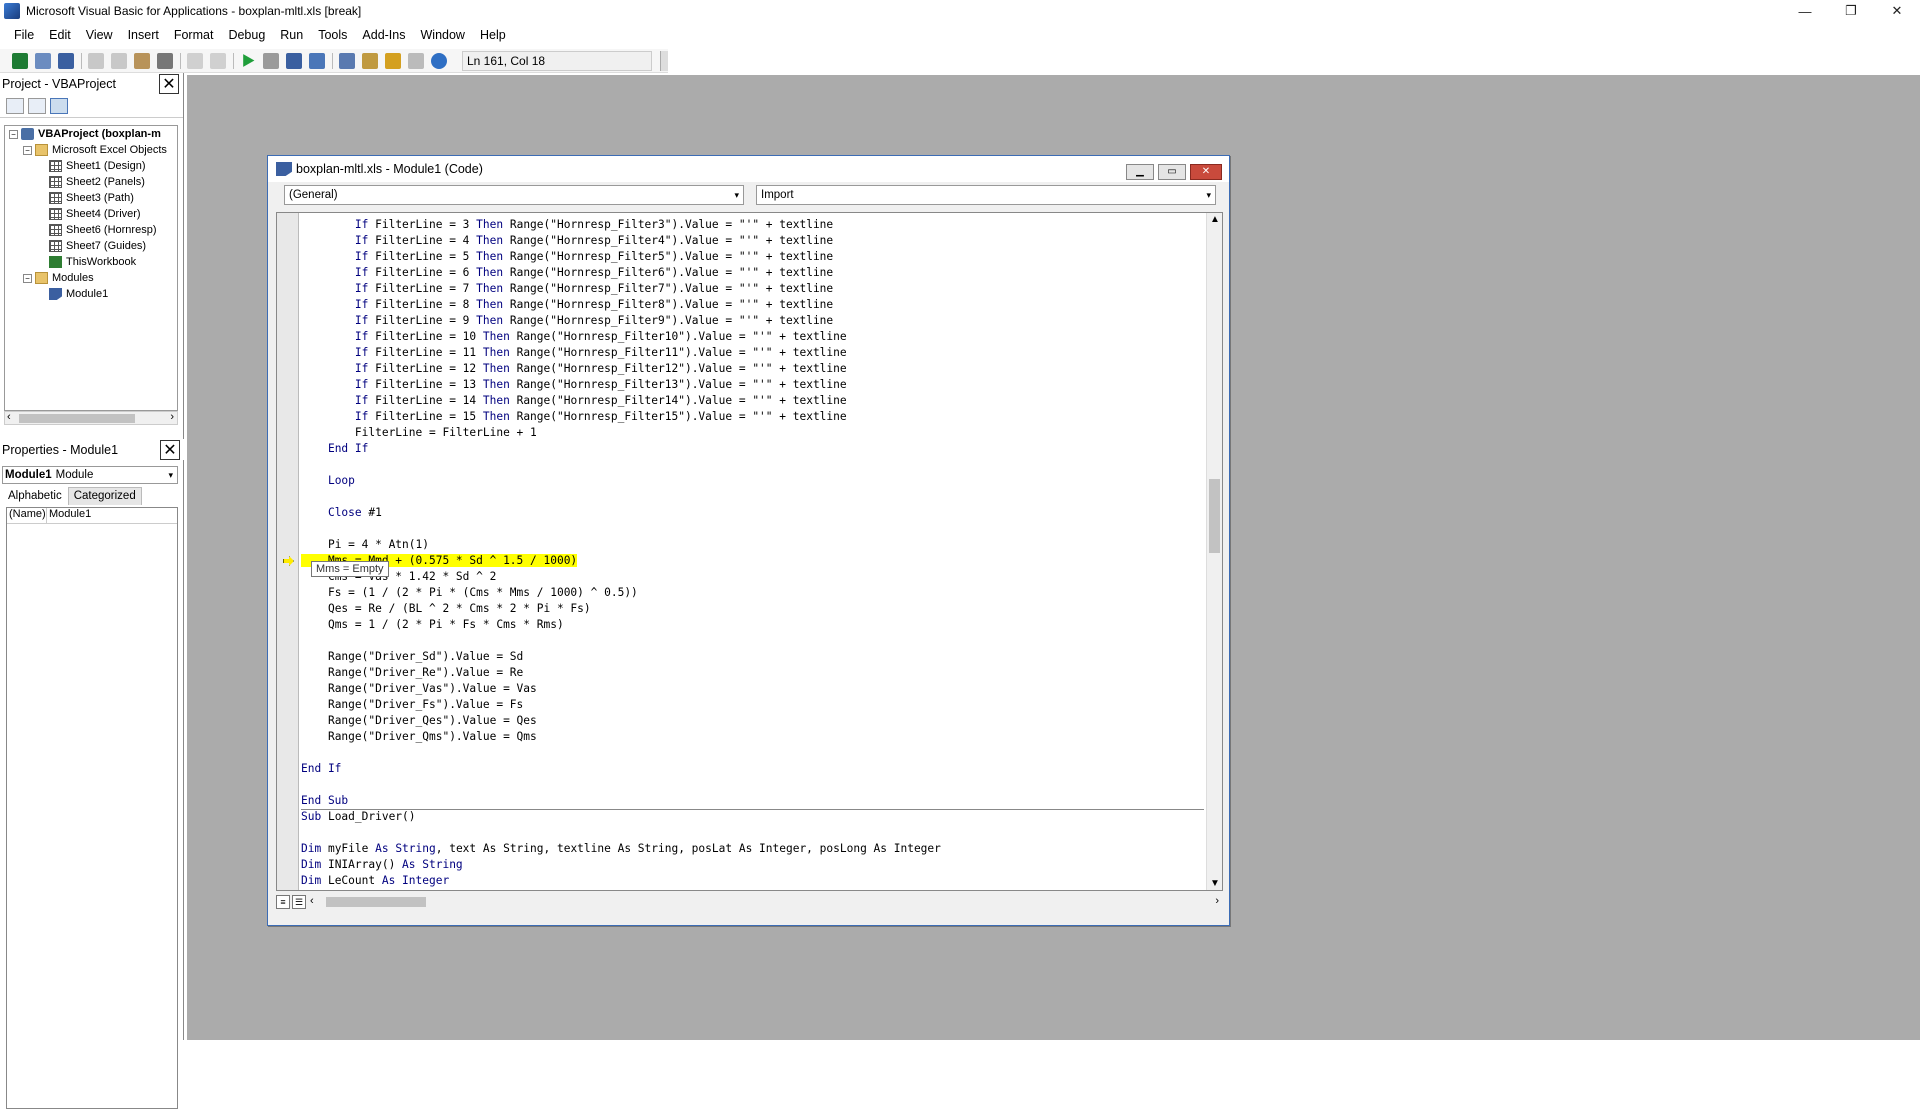  What do you see at coordinates (195, 60) in the screenshot?
I see `undo-icon` at bounding box center [195, 60].